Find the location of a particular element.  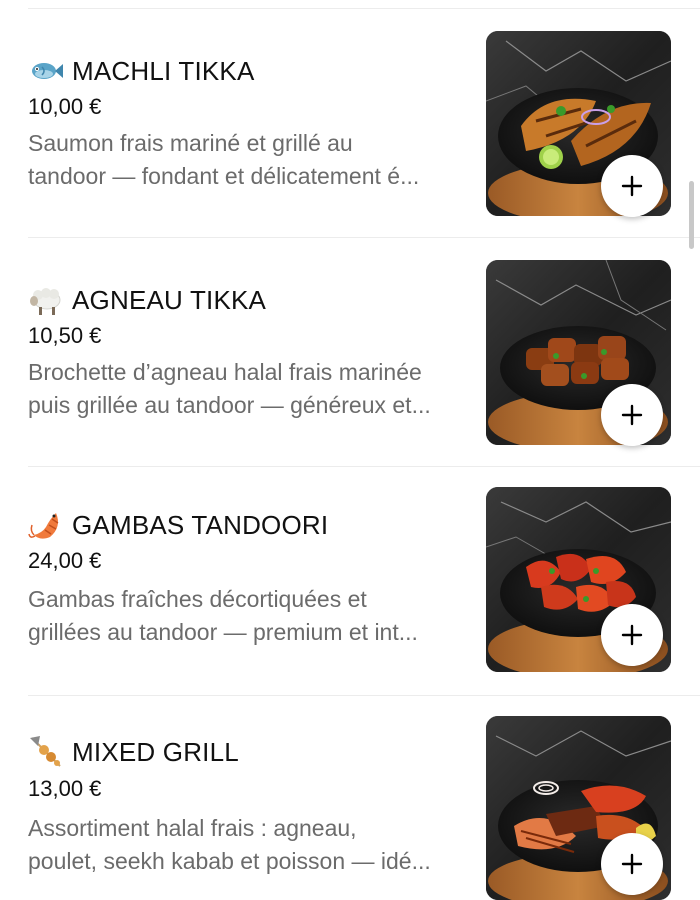

item-description-line: Saumon frais mariné et grillé au is located at coordinates (190, 143).